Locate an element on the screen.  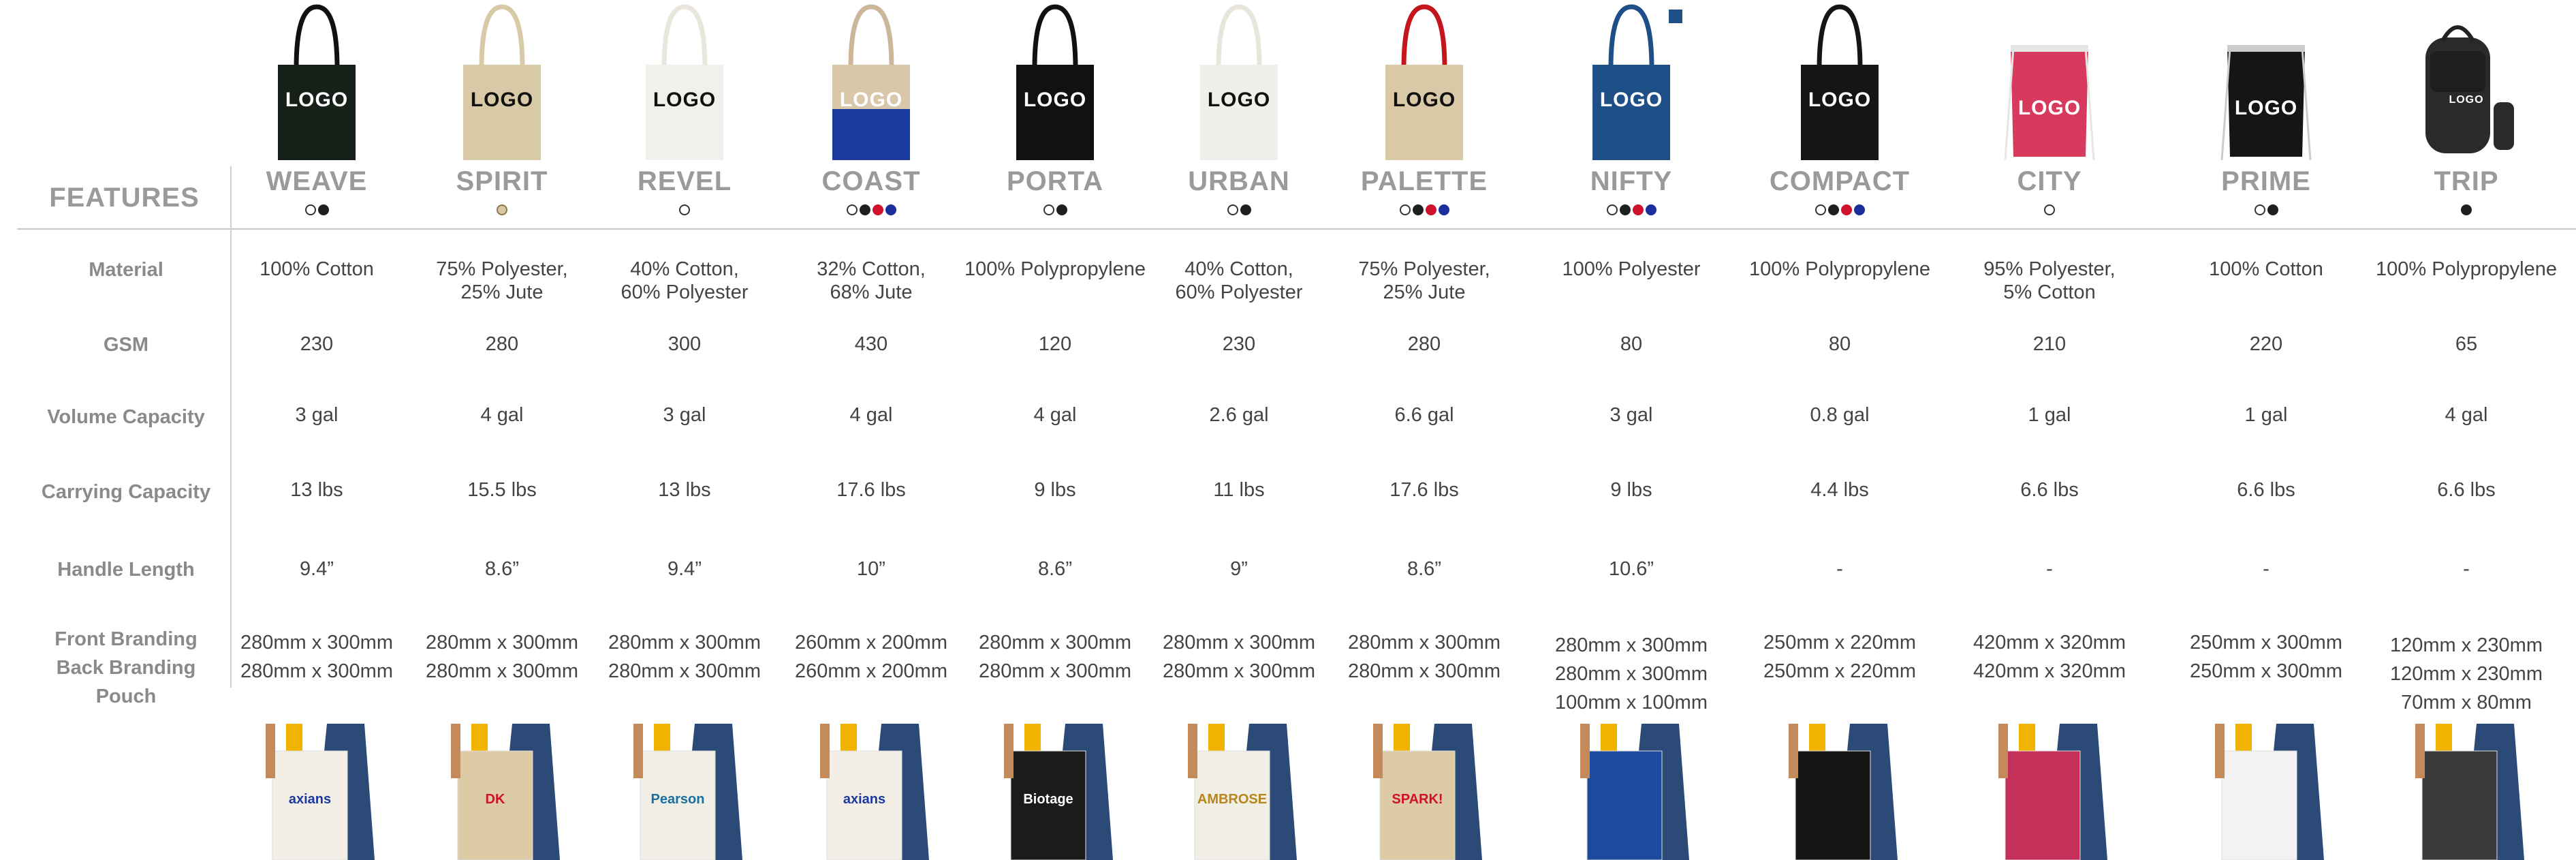
row-label: GSM is located at coordinates (126, 345).